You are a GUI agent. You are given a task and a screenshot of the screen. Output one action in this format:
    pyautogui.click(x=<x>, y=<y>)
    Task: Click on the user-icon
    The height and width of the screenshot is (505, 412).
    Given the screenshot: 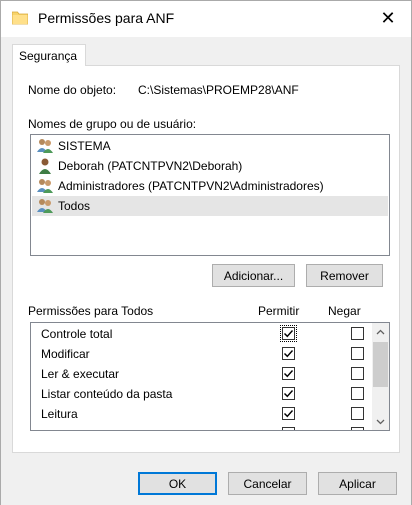 What is the action you would take?
    pyautogui.click(x=45, y=166)
    